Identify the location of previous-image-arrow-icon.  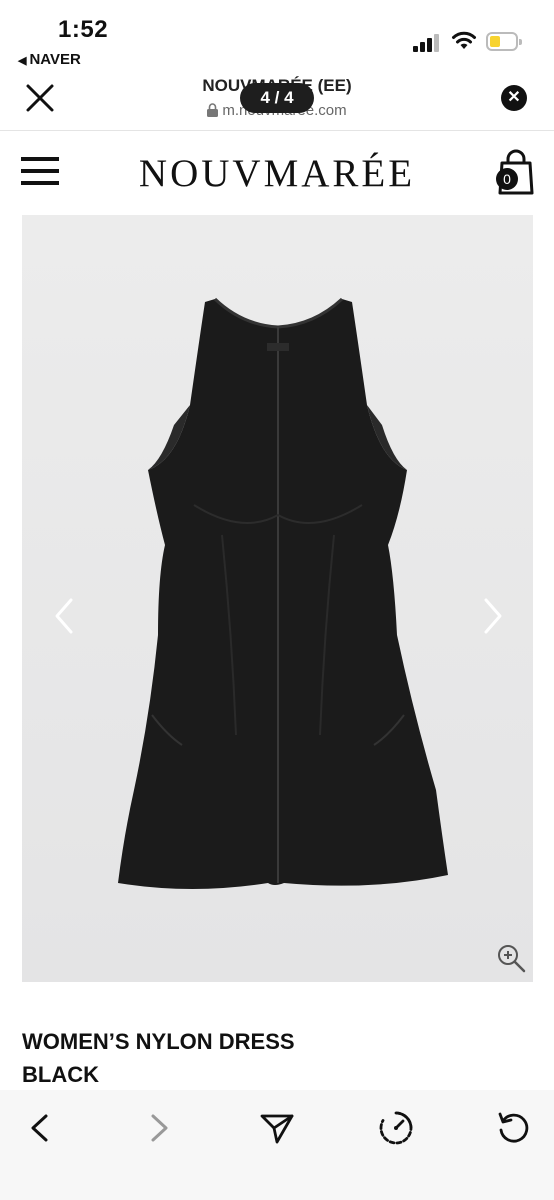
(65, 616).